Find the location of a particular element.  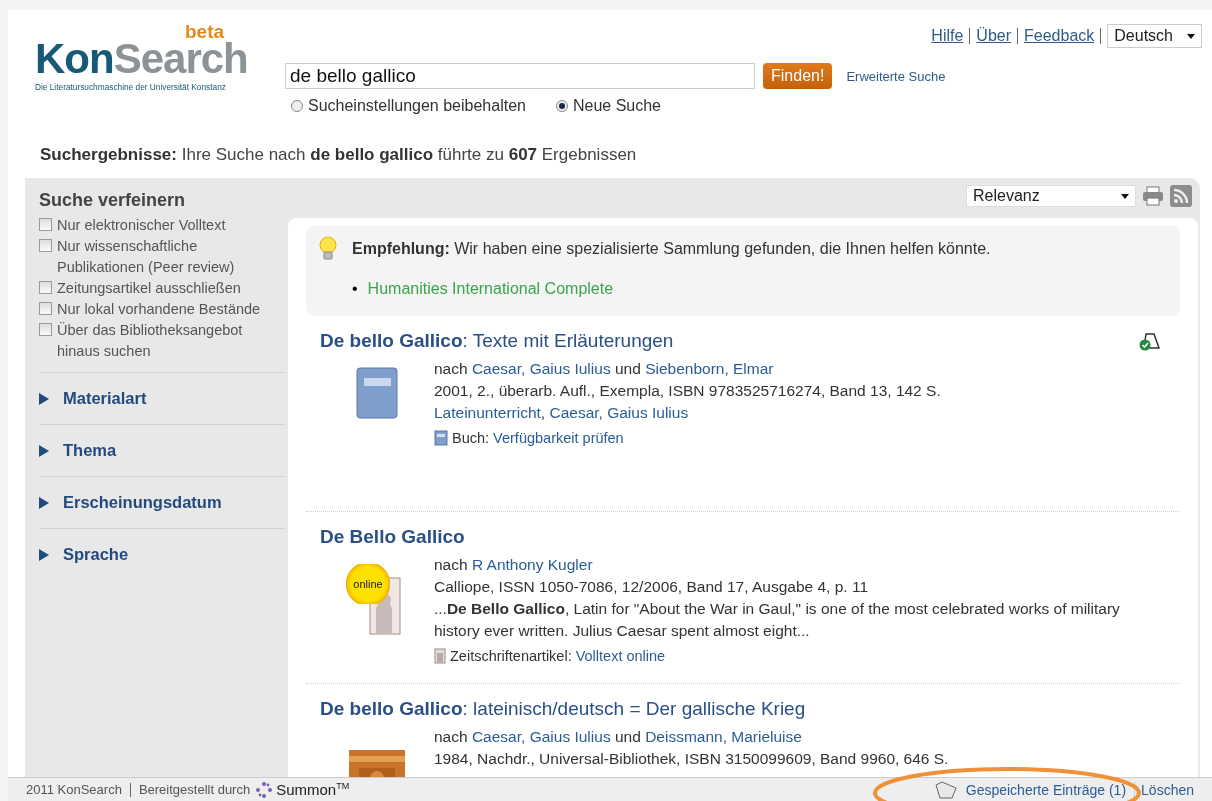

author-line: nach Caesar, Gaius Iulius und Siebenborn, Elmar is located at coordinates (604, 369).